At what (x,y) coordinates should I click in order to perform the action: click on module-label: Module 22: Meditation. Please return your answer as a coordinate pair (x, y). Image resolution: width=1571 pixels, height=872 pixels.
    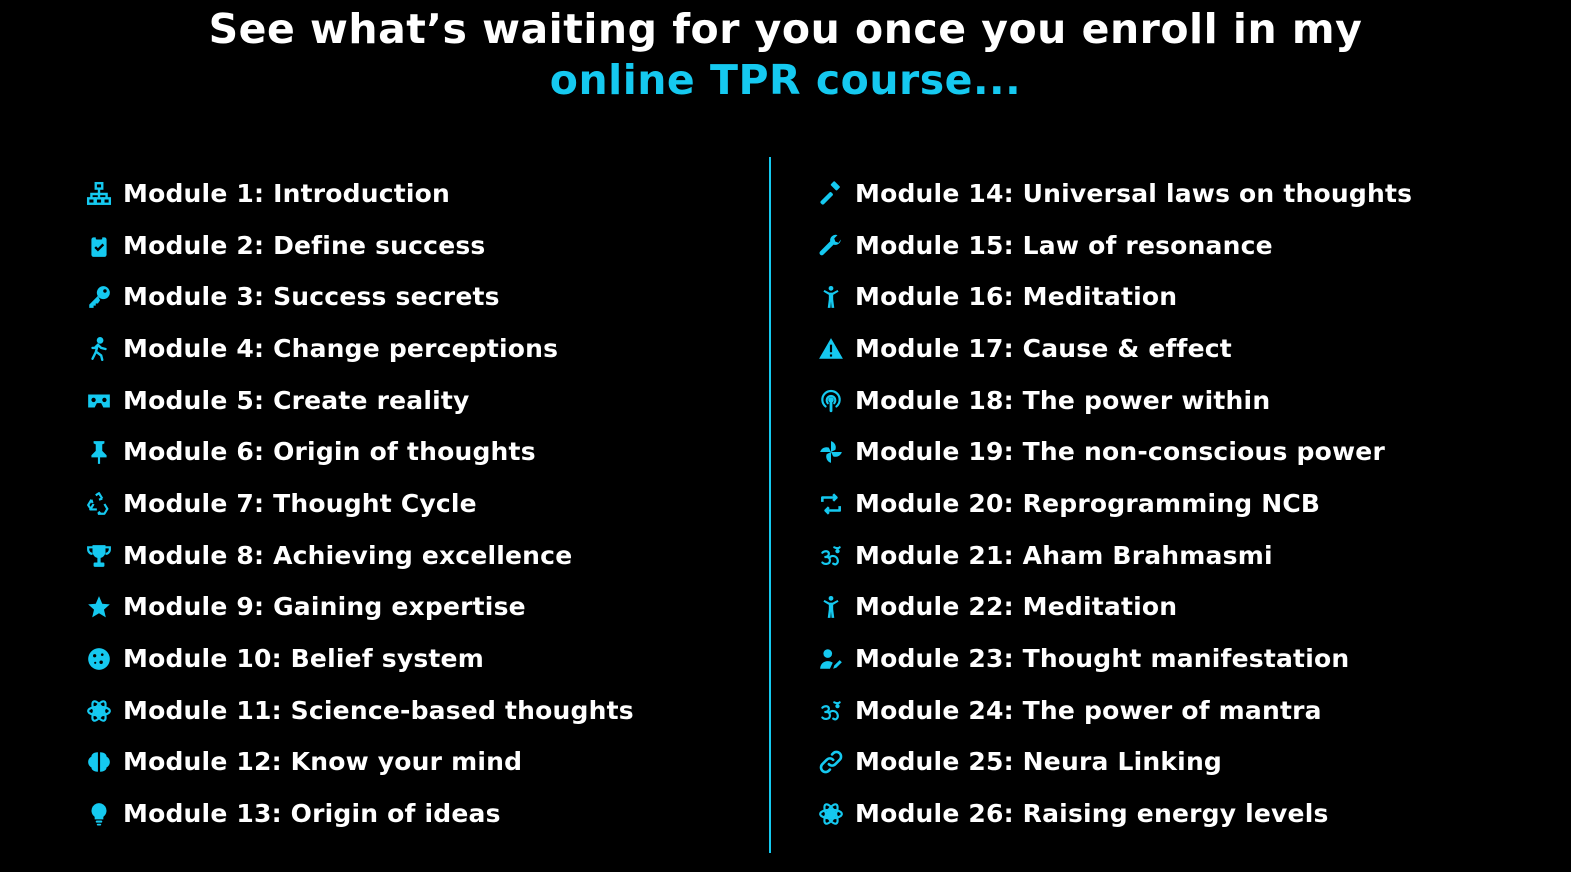
    Looking at the image, I should click on (1016, 607).